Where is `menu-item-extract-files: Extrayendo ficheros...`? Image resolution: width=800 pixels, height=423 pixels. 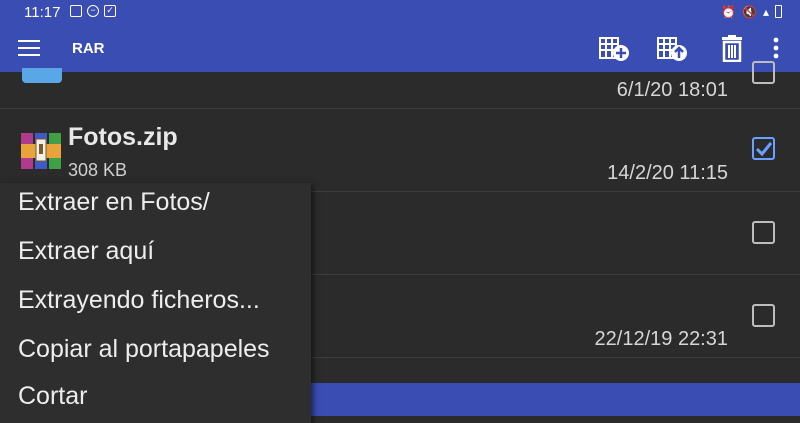 menu-item-extract-files: Extrayendo ficheros... is located at coordinates (139, 300).